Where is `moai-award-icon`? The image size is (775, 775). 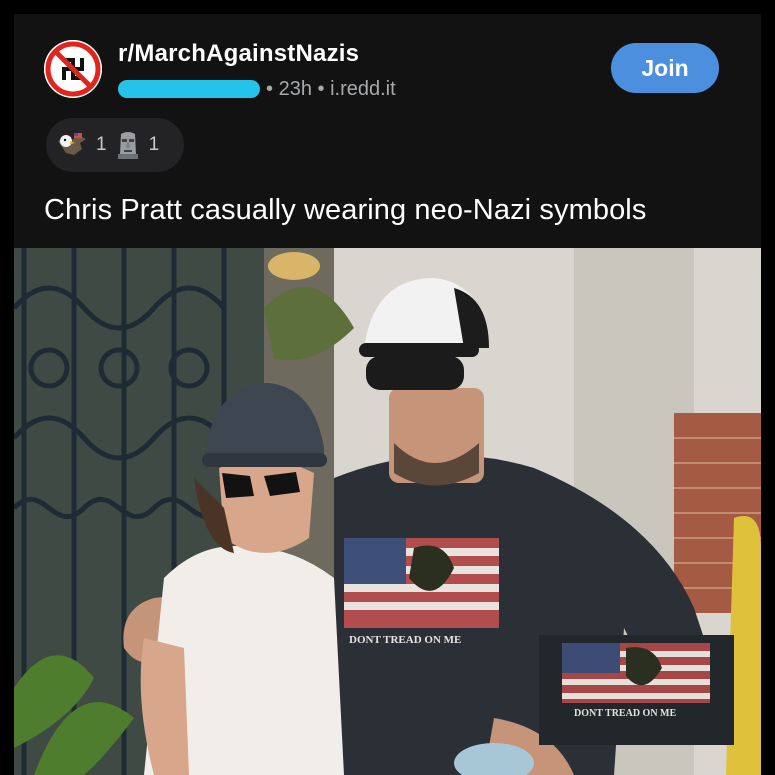 moai-award-icon is located at coordinates (127, 145).